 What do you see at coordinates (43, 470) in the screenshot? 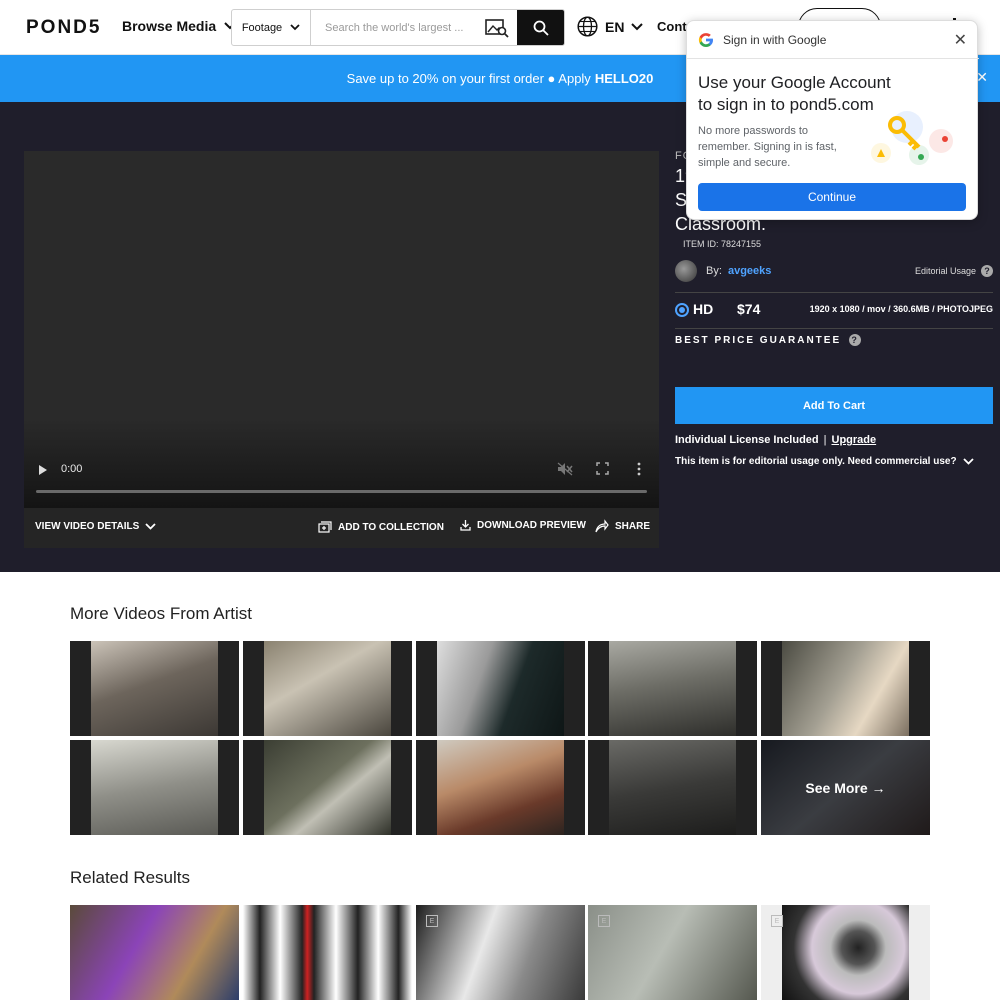
I see `play-icon` at bounding box center [43, 470].